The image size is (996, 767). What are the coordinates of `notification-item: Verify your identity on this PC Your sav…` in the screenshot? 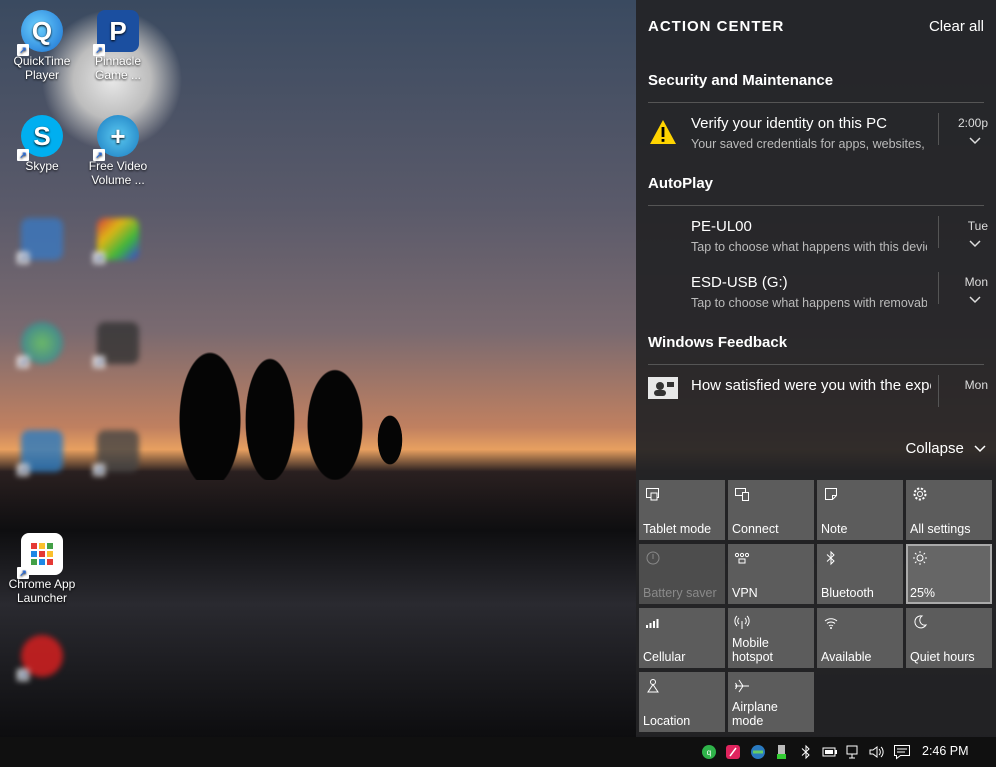 It's located at (816, 131).